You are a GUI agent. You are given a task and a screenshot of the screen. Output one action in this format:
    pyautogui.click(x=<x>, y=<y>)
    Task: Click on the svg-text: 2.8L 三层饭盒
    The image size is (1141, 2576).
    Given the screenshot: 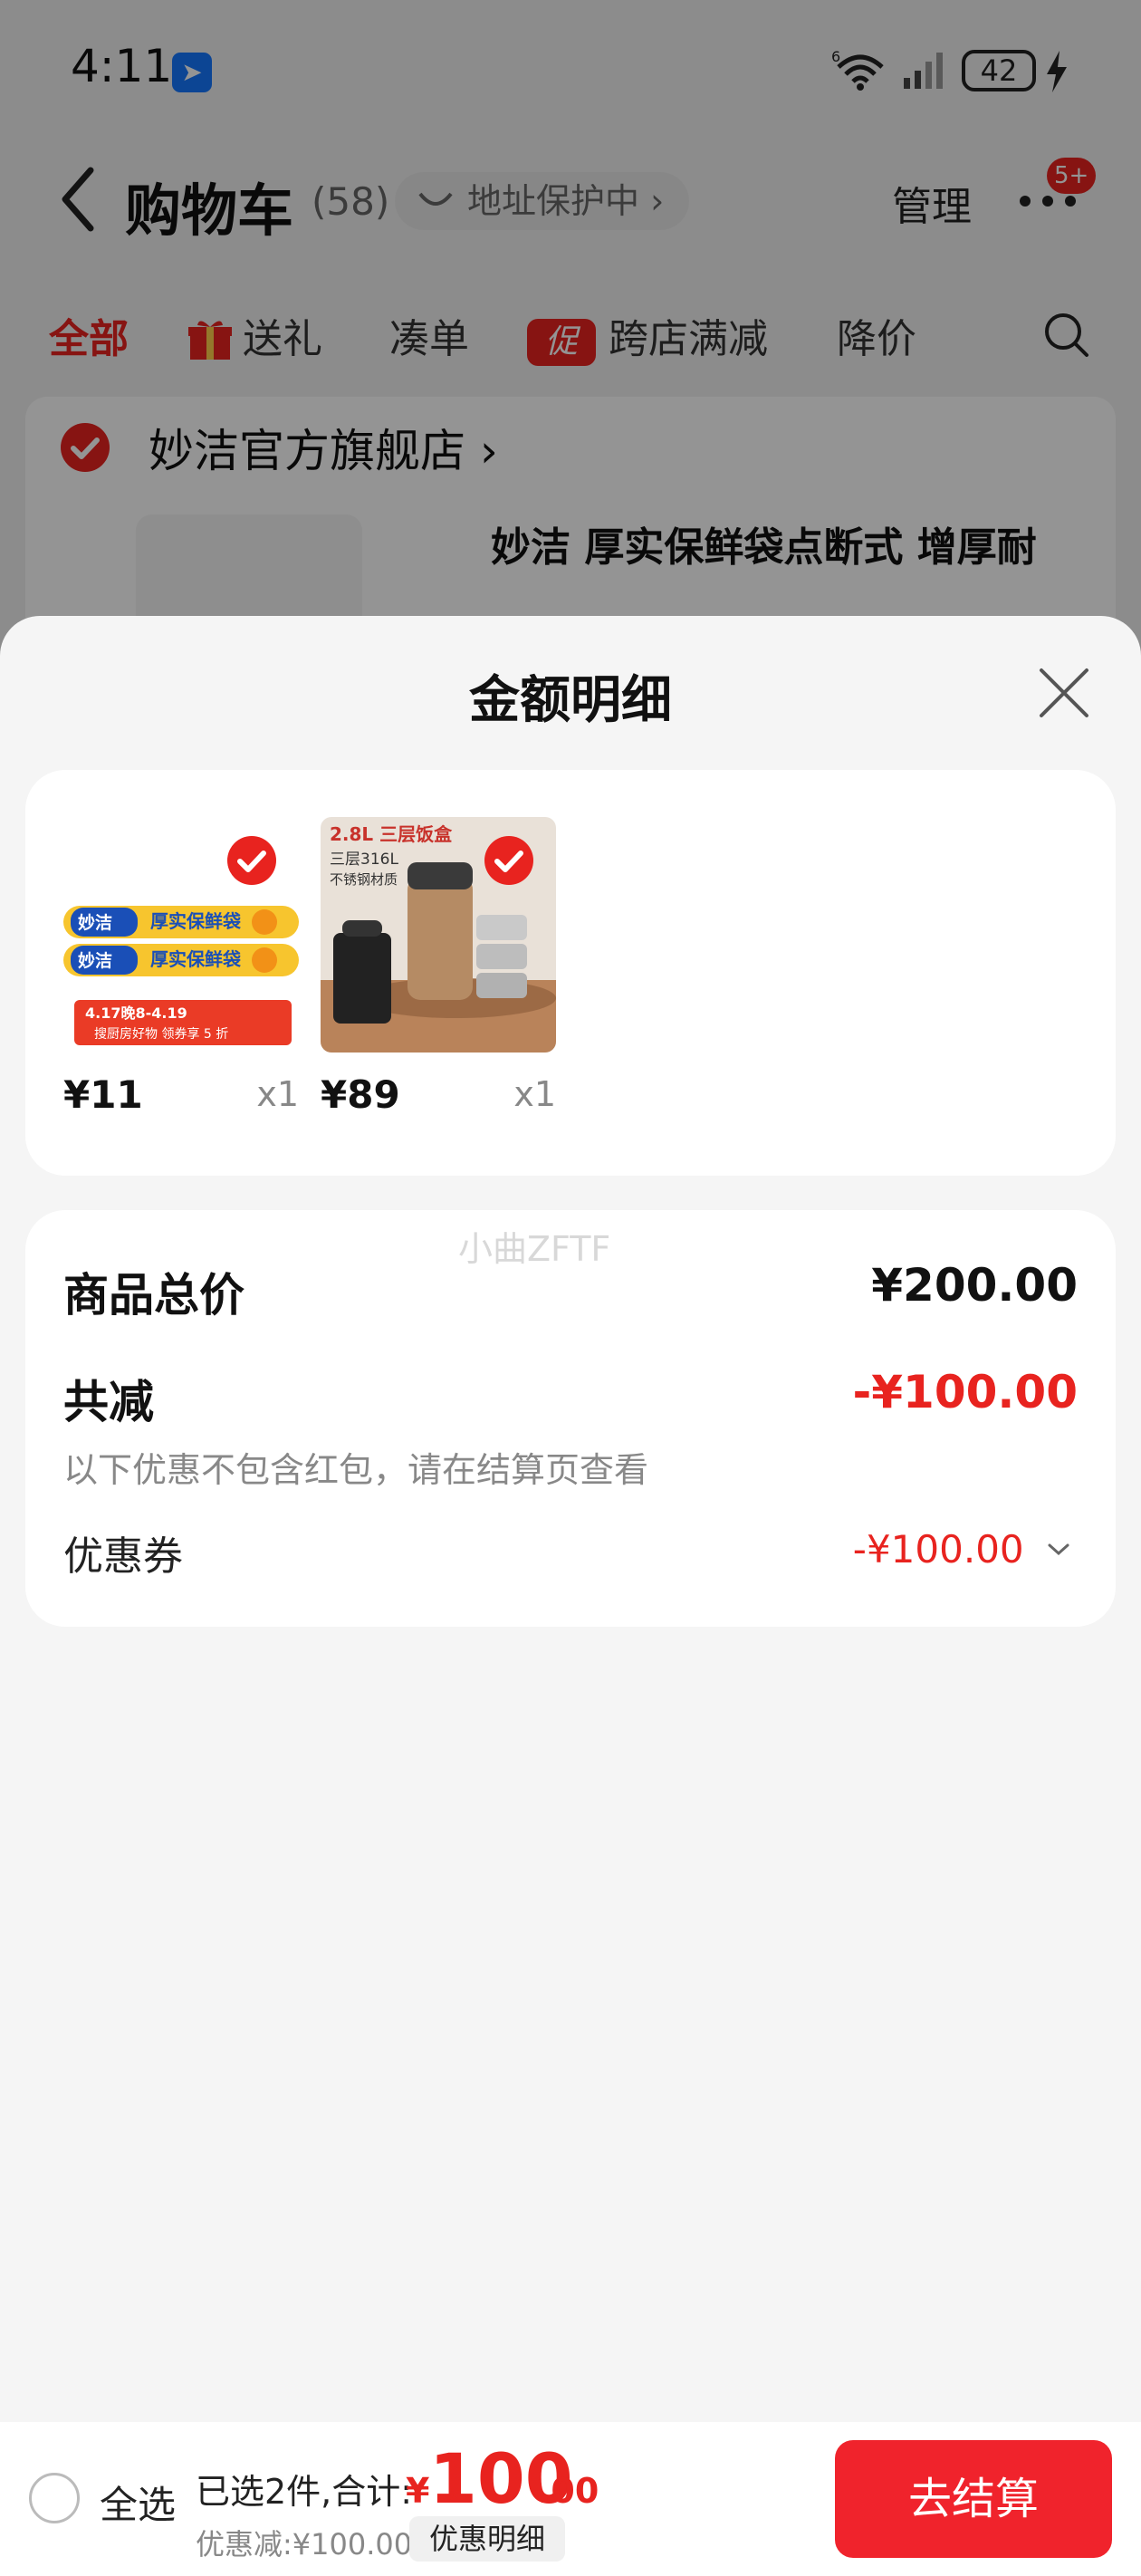 What is the action you would take?
    pyautogui.click(x=391, y=834)
    